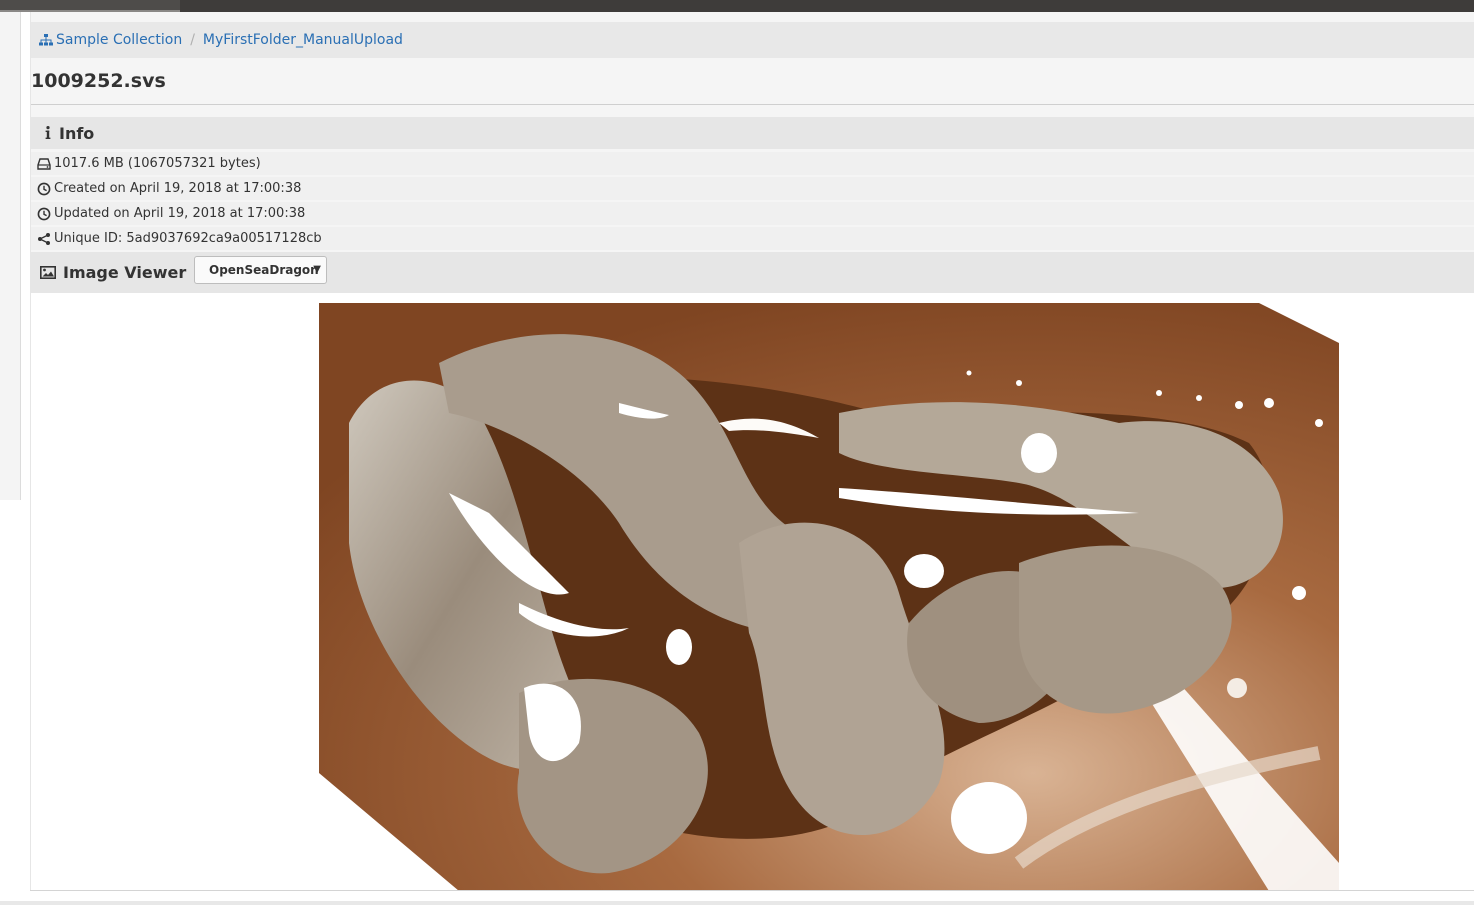  Describe the element at coordinates (303, 40) in the screenshot. I see `breadcrumb-item-folder: MyFirstFolder_ManualUpload` at that location.